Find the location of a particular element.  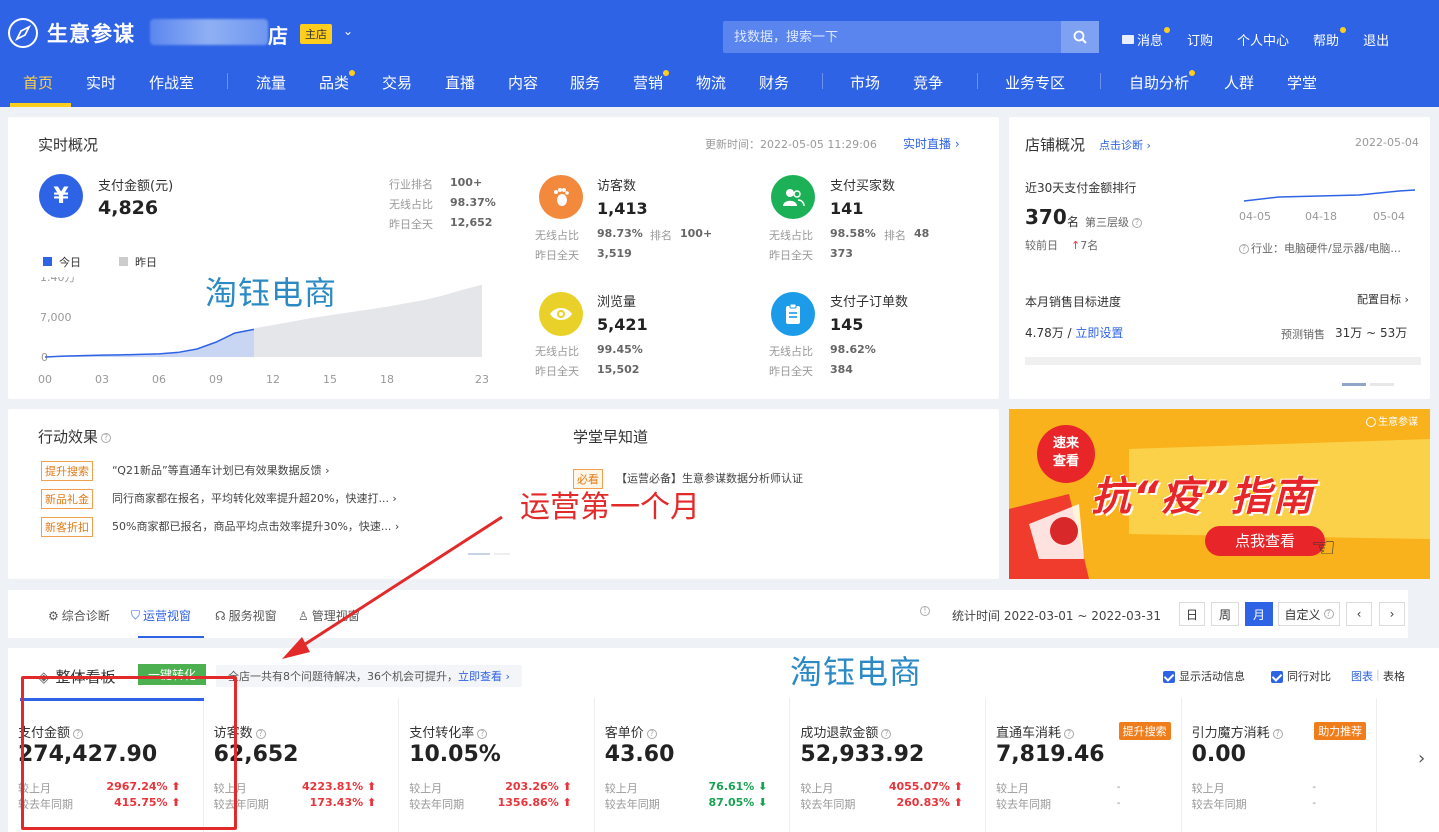

arrow-down-icon: ⬇ is located at coordinates (761, 802).